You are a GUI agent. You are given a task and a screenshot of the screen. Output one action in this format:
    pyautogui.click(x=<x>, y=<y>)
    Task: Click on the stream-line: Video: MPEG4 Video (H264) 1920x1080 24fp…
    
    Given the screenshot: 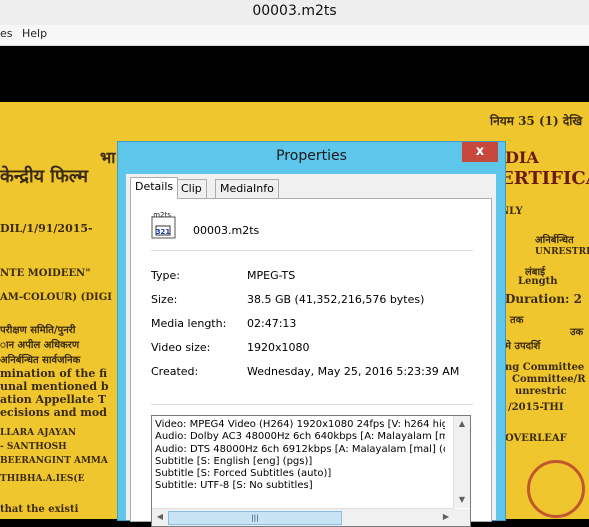 What is the action you would take?
    pyautogui.click(x=300, y=424)
    